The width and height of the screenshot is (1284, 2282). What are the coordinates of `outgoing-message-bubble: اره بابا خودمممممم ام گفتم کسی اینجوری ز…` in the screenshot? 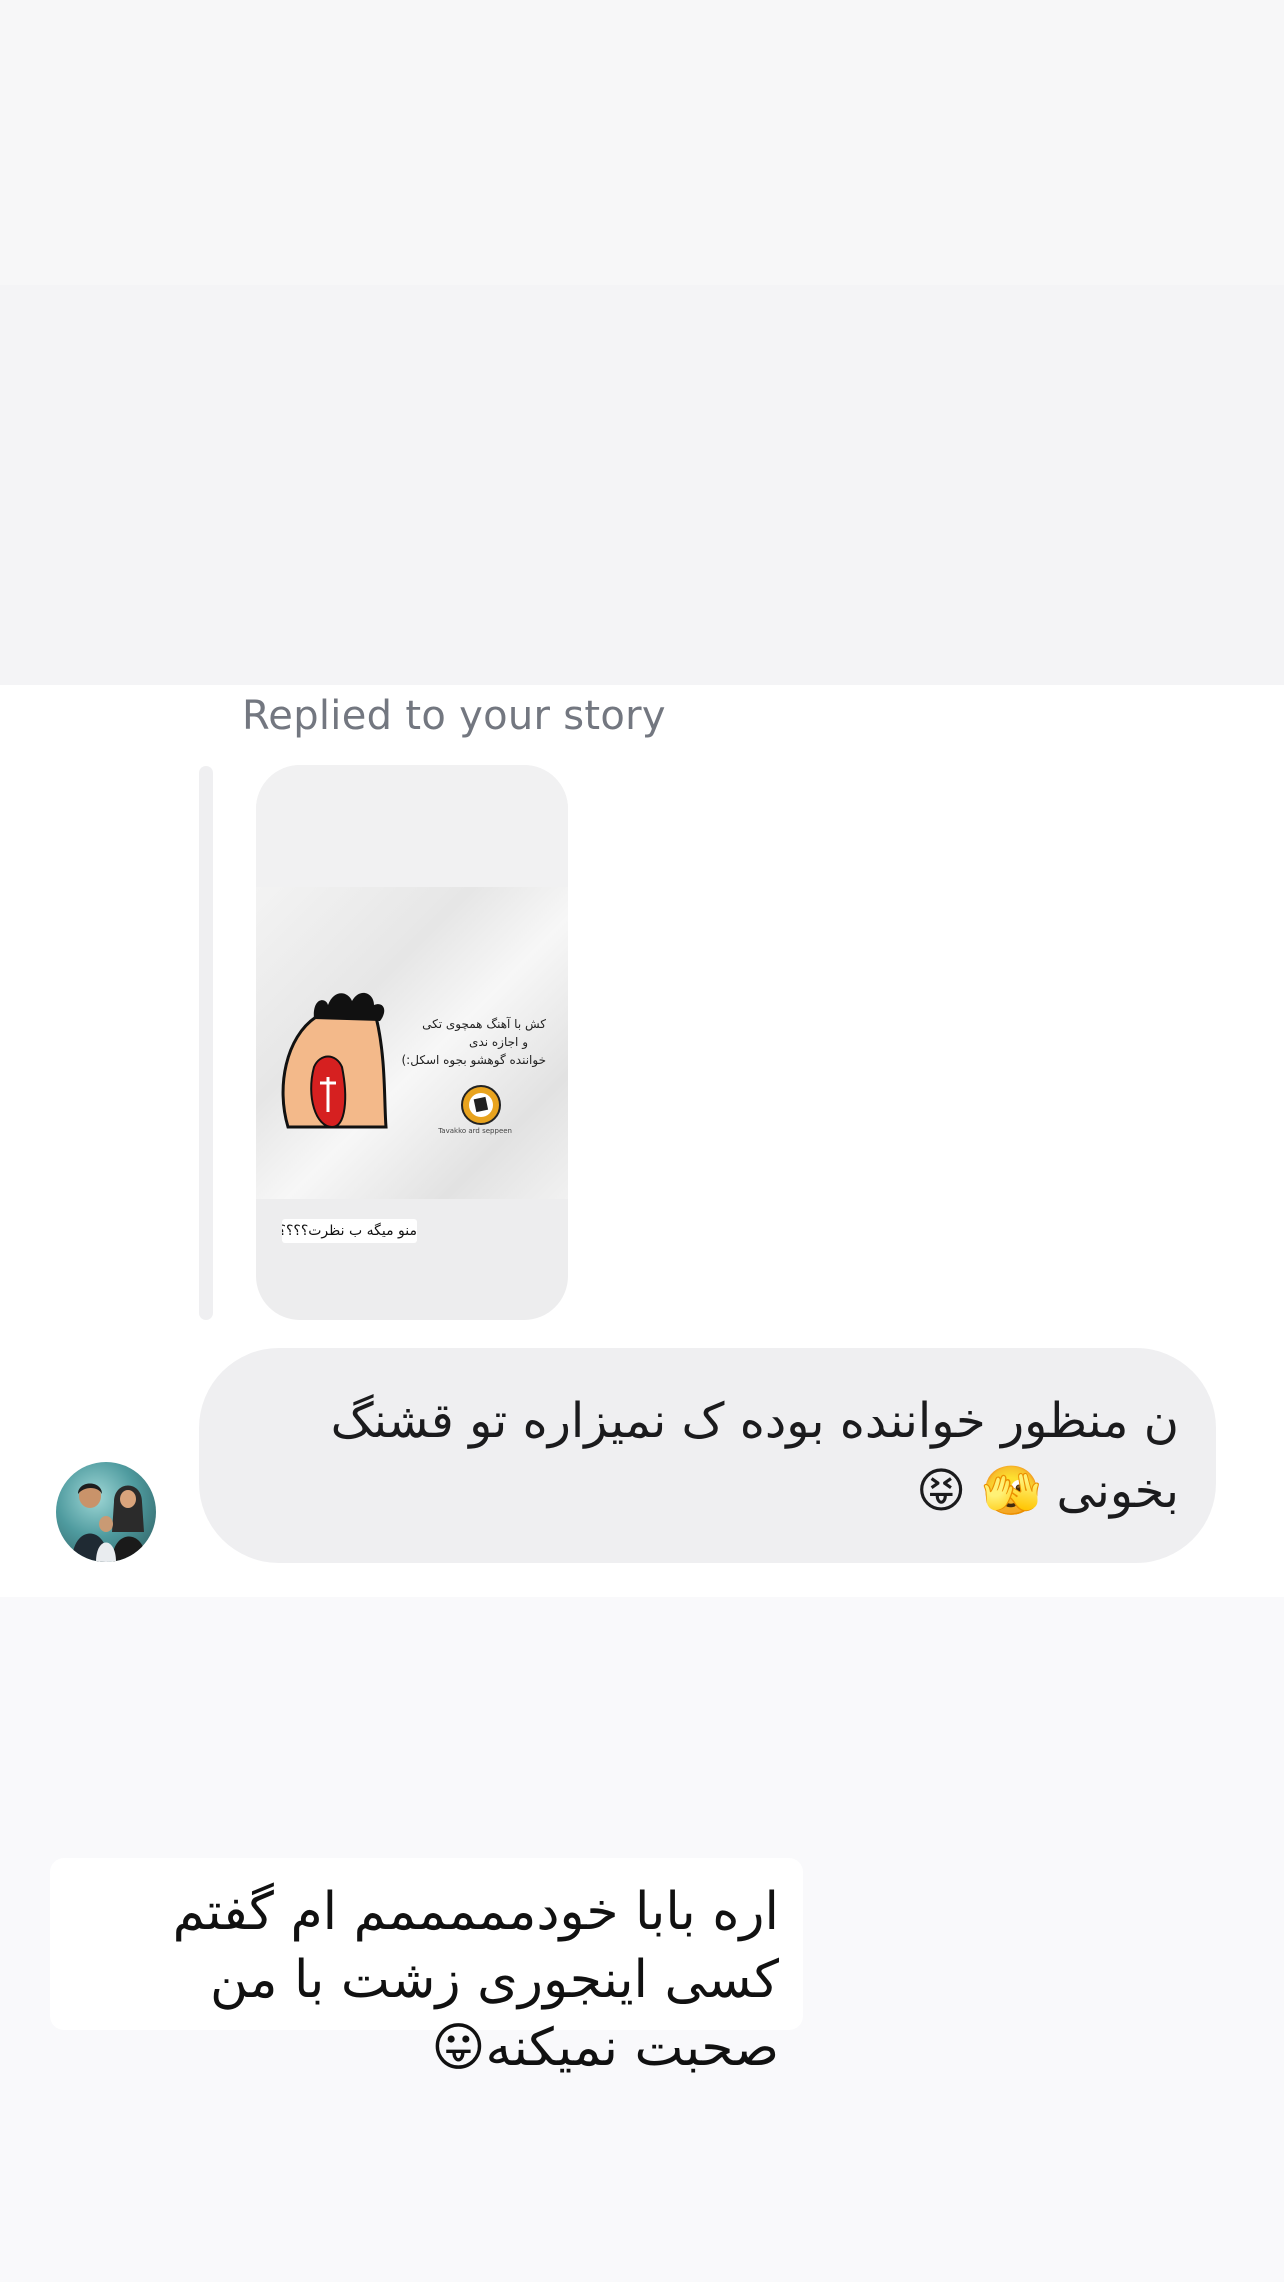 It's located at (426, 1968).